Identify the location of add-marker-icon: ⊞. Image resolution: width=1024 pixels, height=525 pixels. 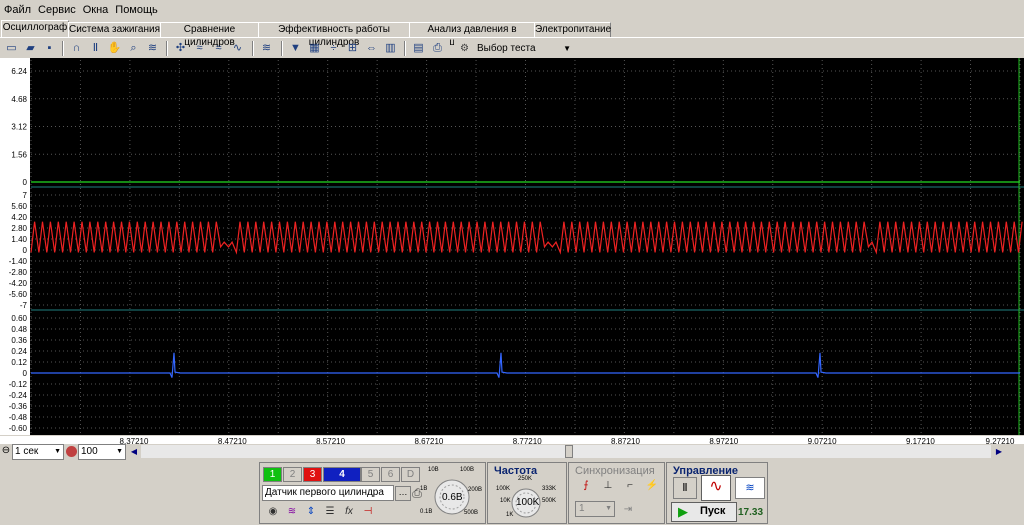
(352, 48).